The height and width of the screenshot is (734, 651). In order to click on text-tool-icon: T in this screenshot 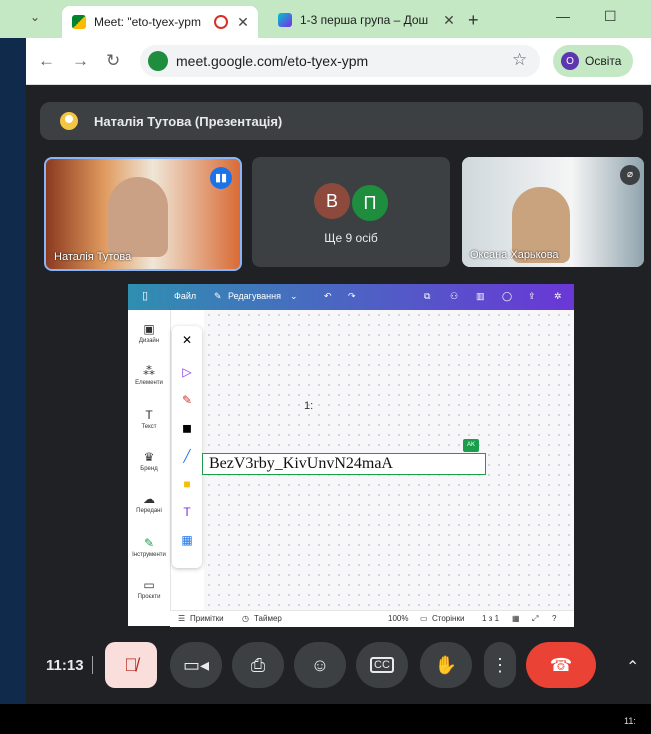, I will do `click(187, 512)`.